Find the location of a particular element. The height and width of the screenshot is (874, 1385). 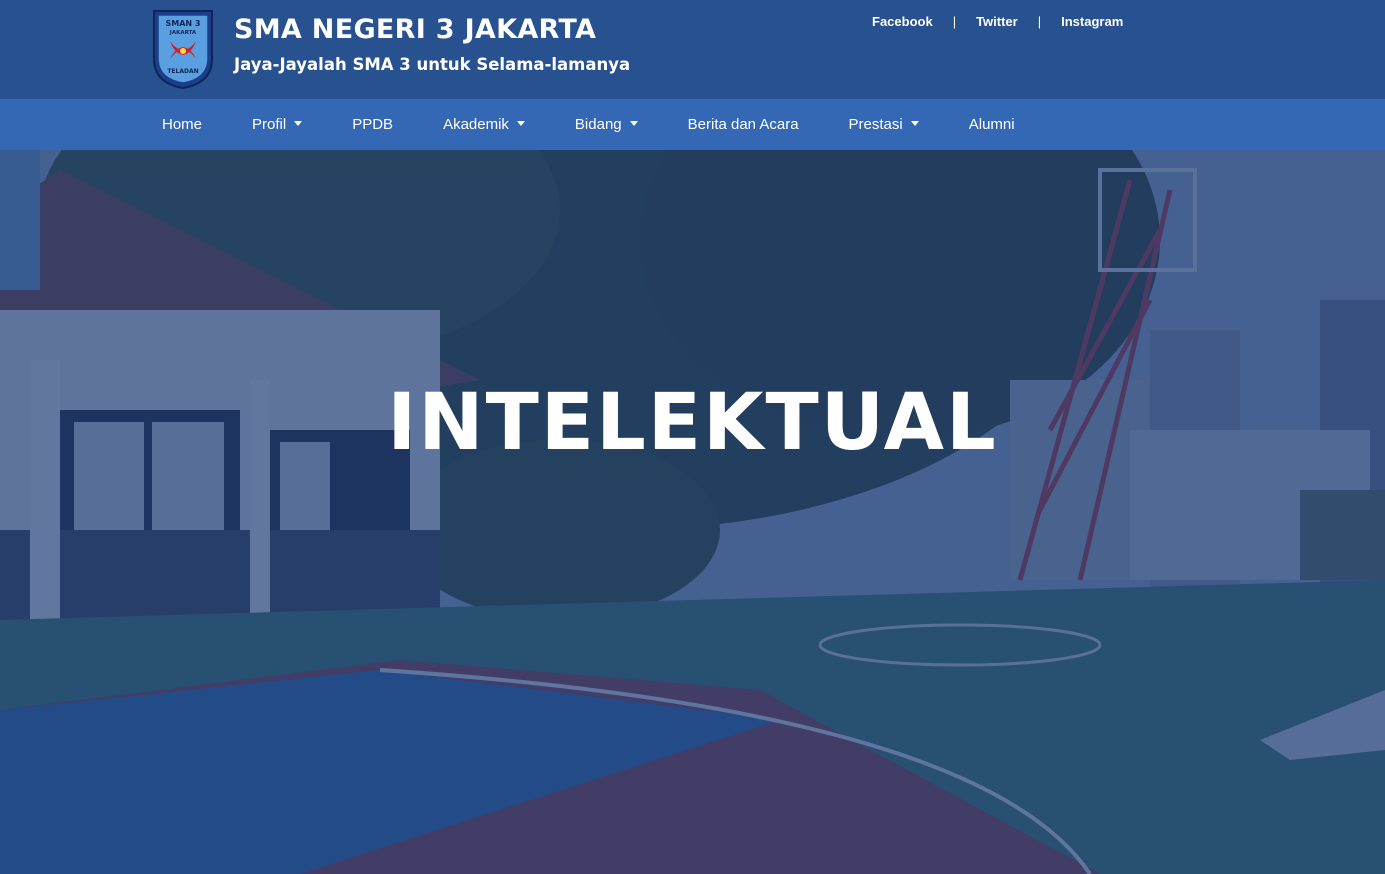

social-links: Facebook | Twitter | Instagram is located at coordinates (997, 21).